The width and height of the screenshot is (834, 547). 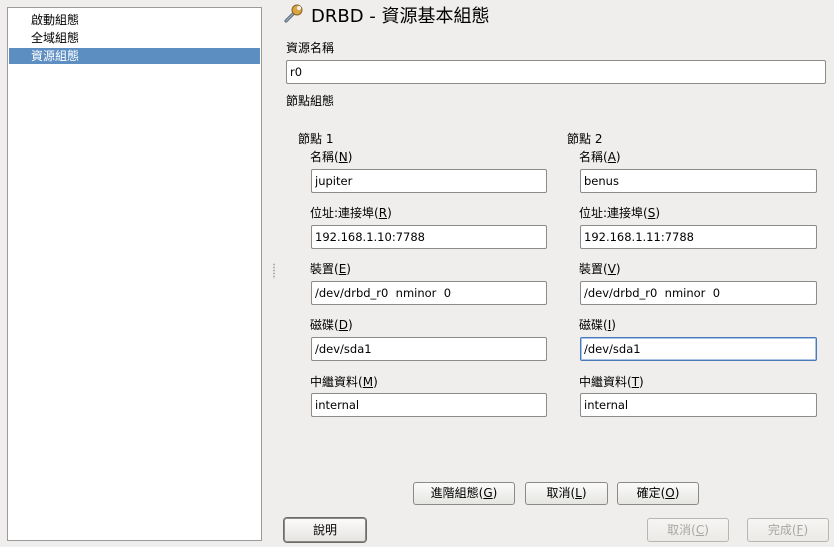 What do you see at coordinates (698, 237) in the screenshot?
I see `node2-address-input` at bounding box center [698, 237].